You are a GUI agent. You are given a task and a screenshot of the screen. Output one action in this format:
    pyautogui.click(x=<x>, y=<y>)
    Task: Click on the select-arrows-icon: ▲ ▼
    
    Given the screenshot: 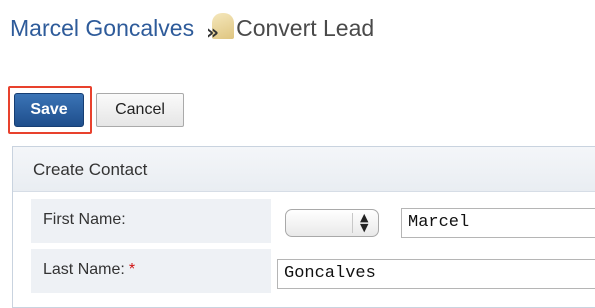 What is the action you would take?
    pyautogui.click(x=364, y=222)
    